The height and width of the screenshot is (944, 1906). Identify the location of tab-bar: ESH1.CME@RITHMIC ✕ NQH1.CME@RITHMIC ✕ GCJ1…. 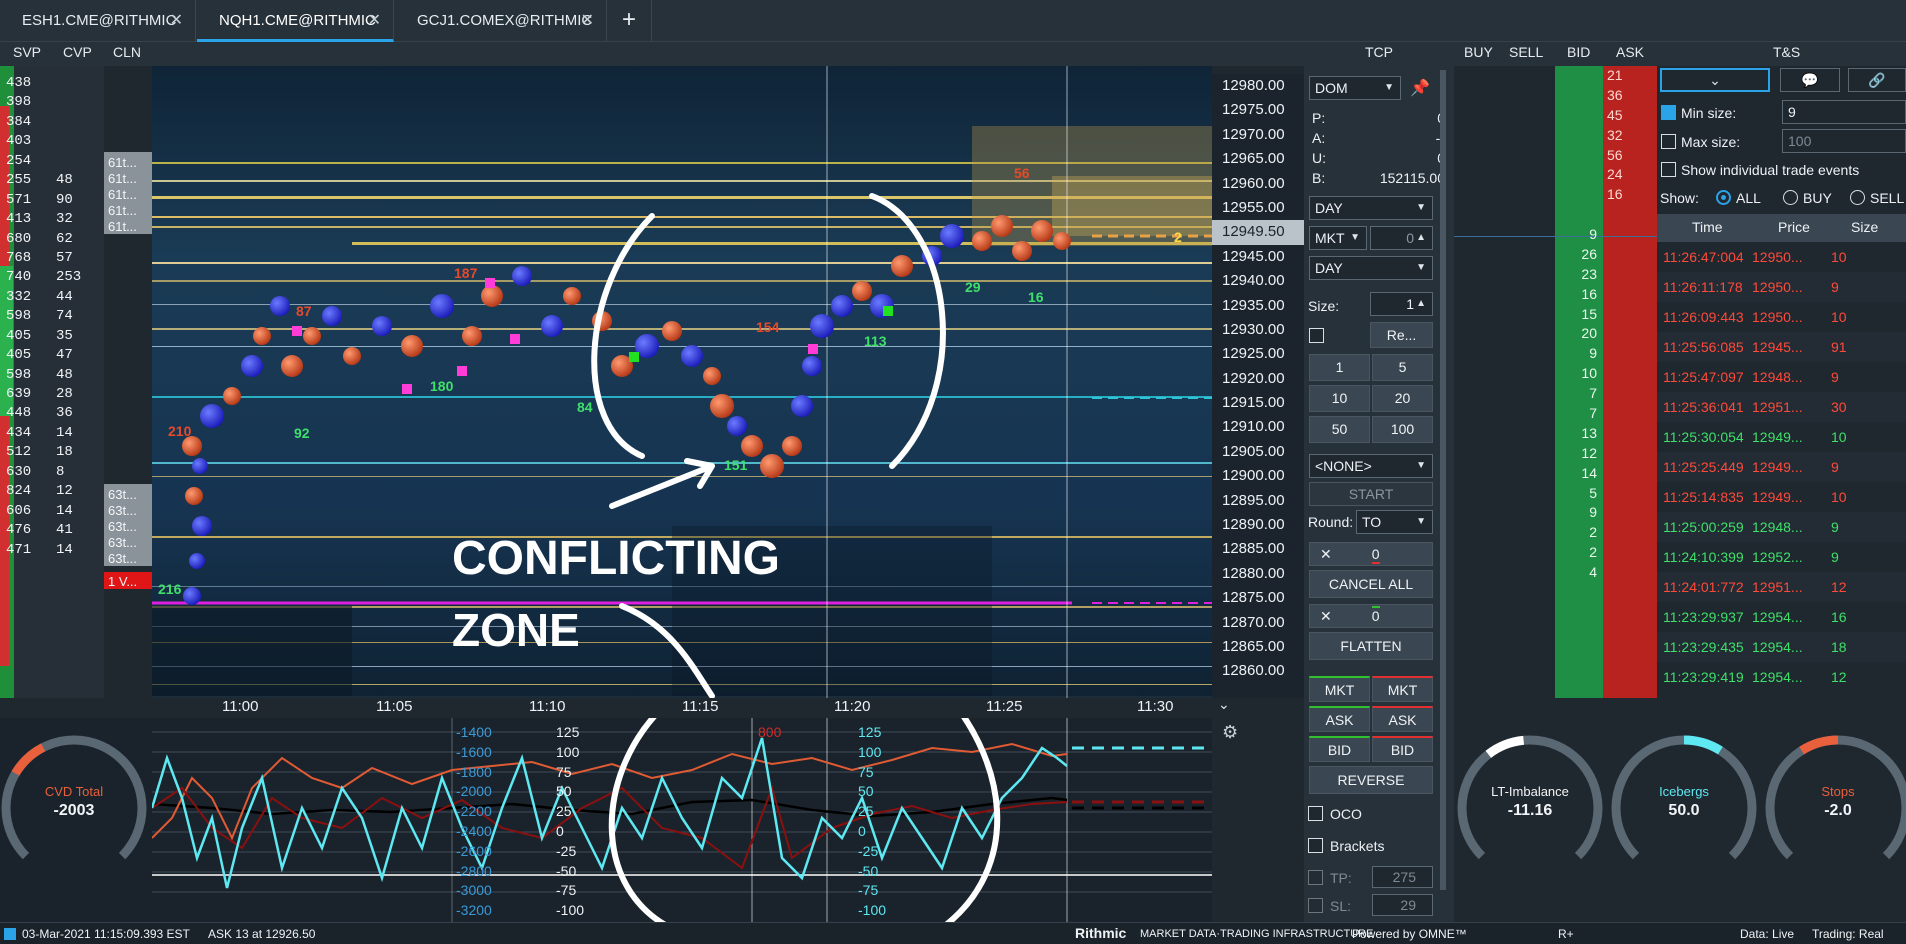
(953, 21).